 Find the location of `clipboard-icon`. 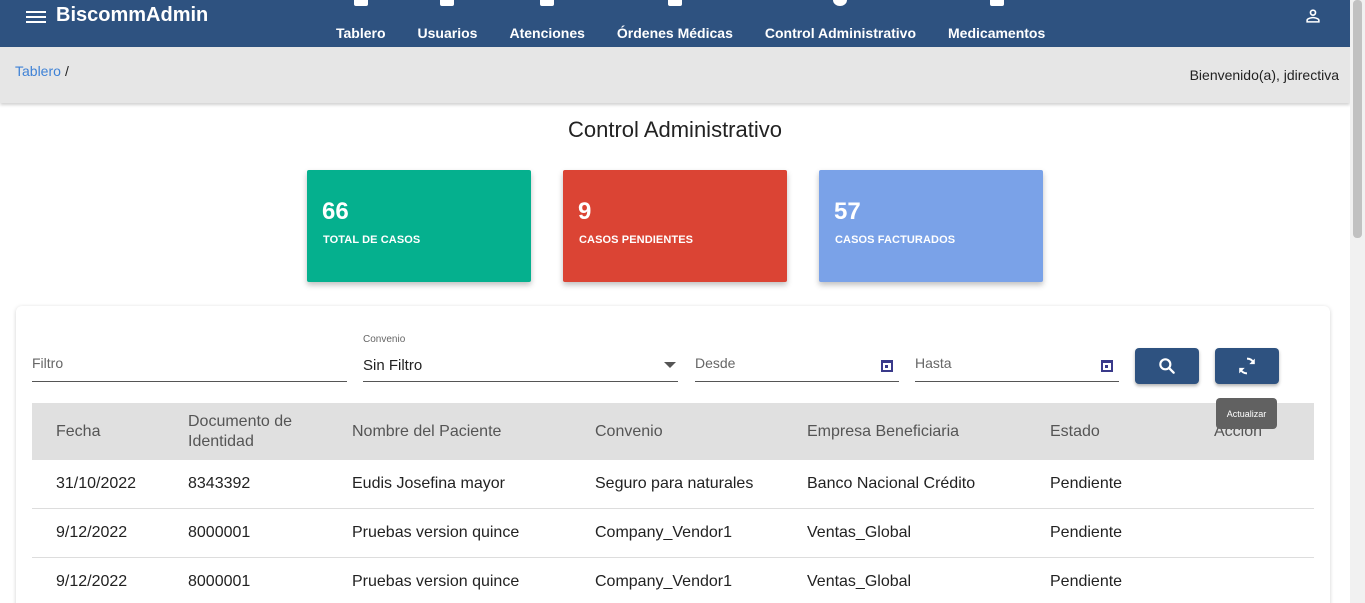

clipboard-icon is located at coordinates (547, 3).